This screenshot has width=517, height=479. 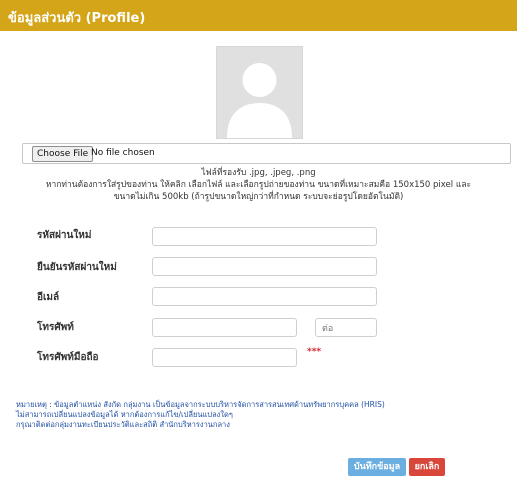 What do you see at coordinates (48, 297) in the screenshot?
I see `email-label: อีเมล์` at bounding box center [48, 297].